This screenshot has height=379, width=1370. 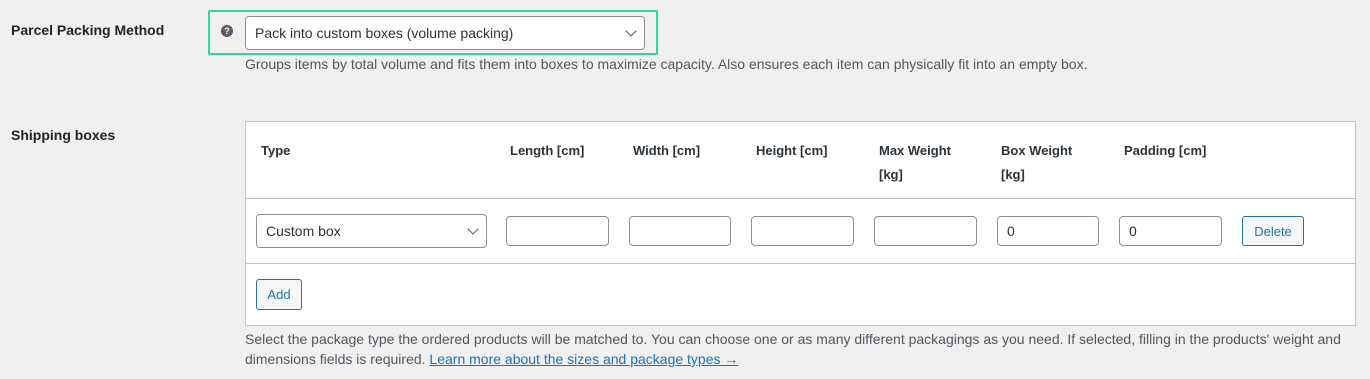 What do you see at coordinates (680, 231) in the screenshot?
I see `width-input` at bounding box center [680, 231].